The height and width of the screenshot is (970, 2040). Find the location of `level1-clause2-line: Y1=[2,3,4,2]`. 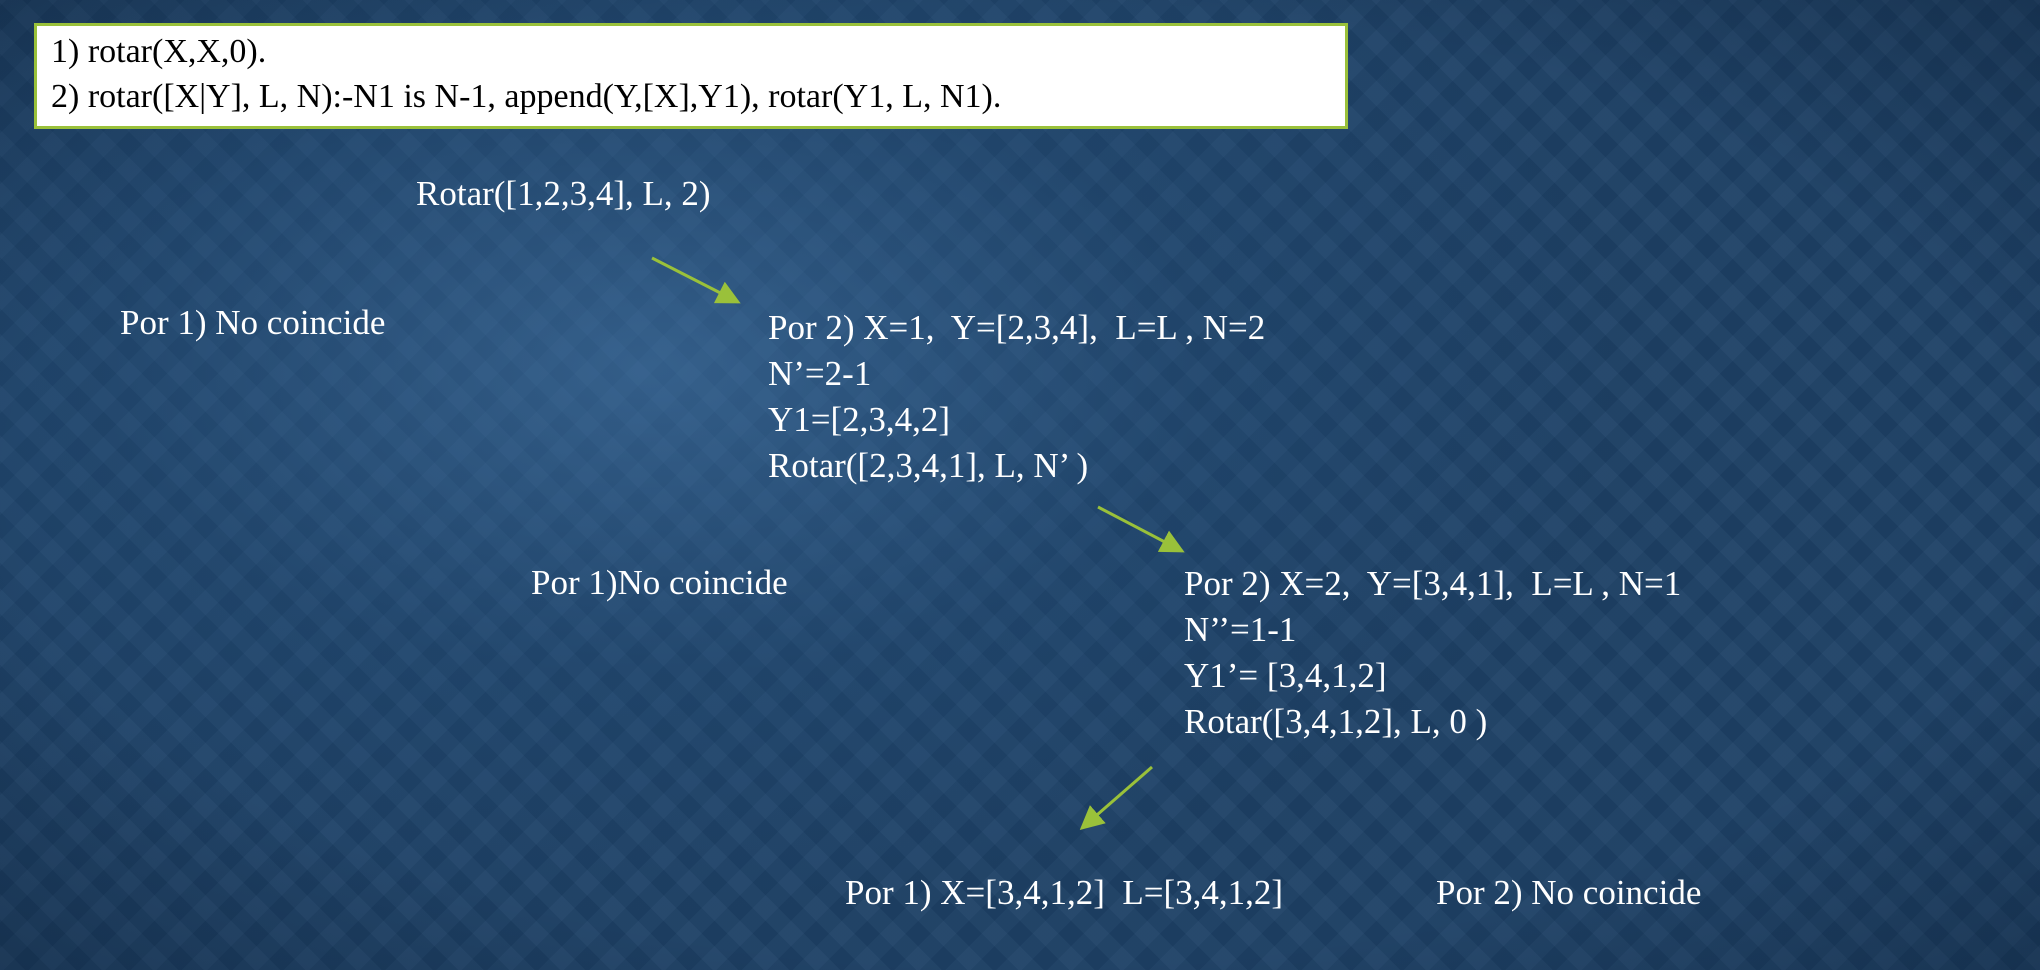

level1-clause2-line: Y1=[2,3,4,2] is located at coordinates (859, 419).